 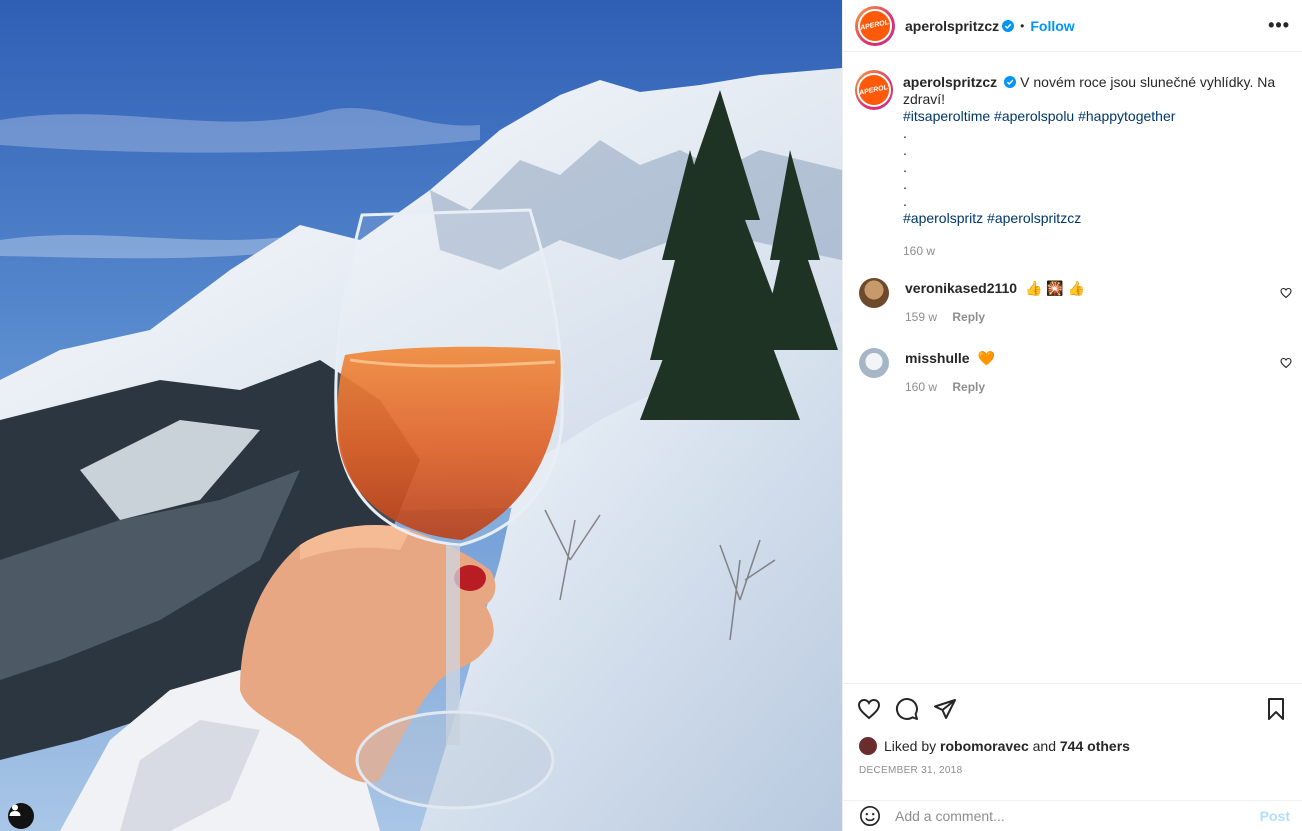 I want to click on comment-timestamp: 159 w, so click(x=921, y=317).